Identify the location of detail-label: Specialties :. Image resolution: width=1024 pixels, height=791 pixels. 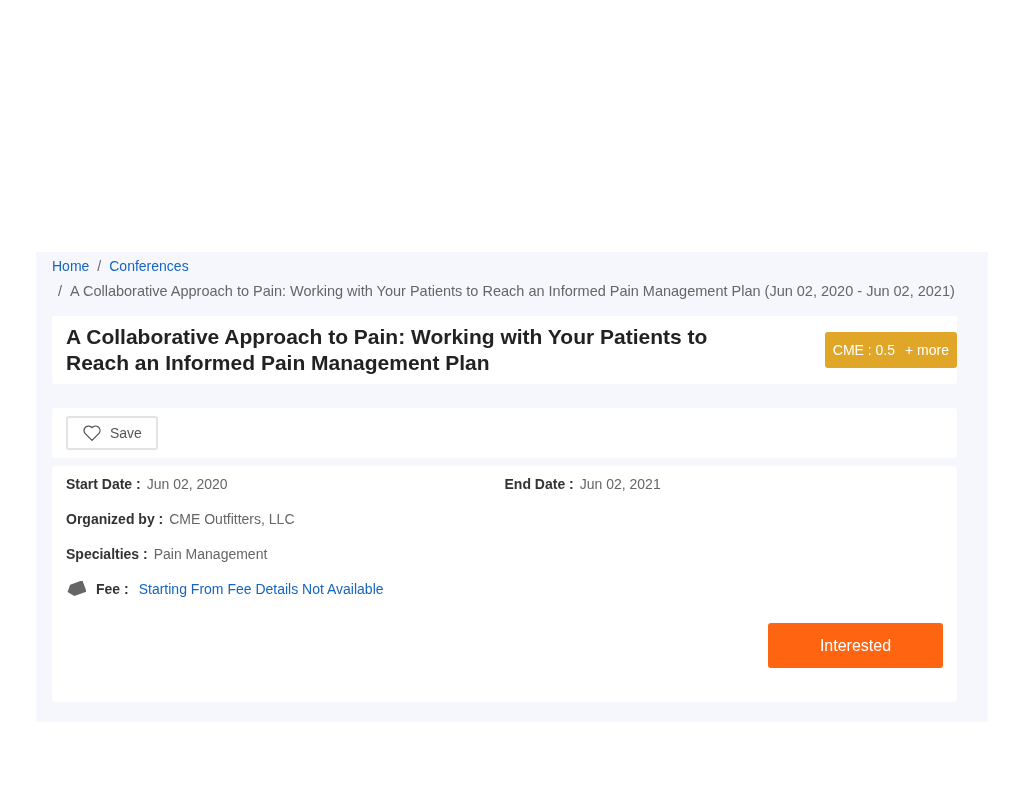
(107, 554).